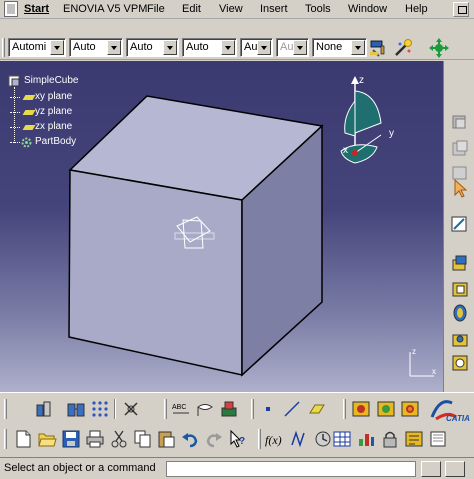 The width and height of the screenshot is (474, 479). Describe the element at coordinates (96, 47) in the screenshot. I see `line-color-select: Auto` at that location.